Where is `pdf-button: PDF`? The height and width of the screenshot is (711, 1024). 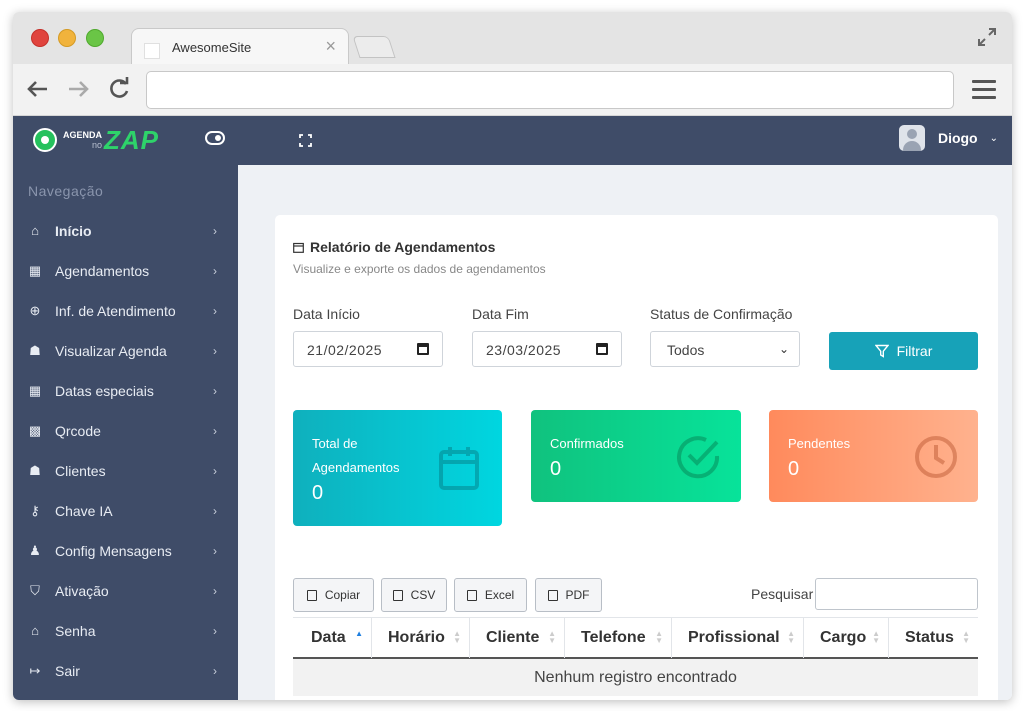 pdf-button: PDF is located at coordinates (568, 595).